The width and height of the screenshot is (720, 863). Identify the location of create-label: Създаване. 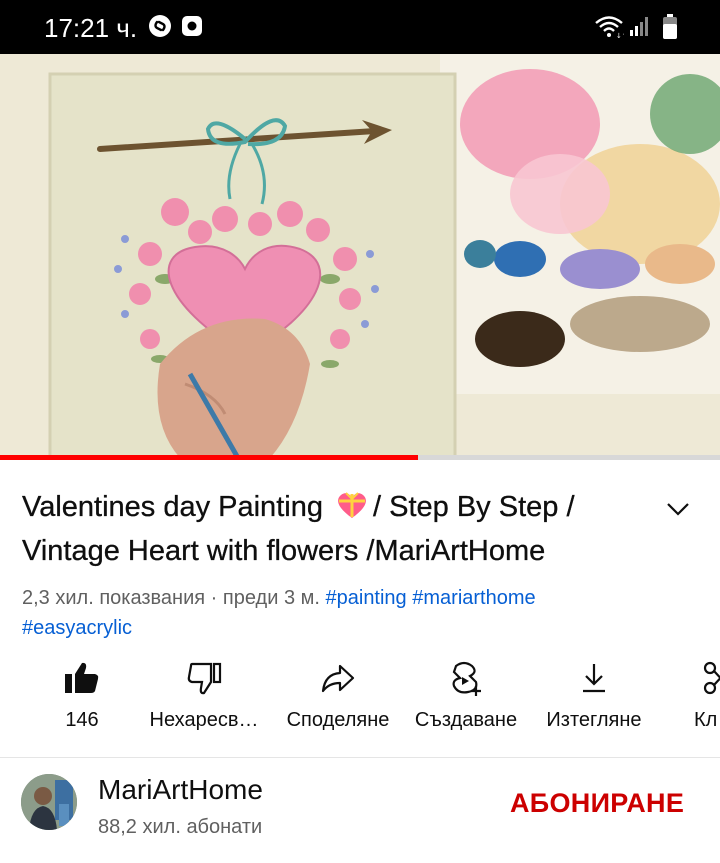
(466, 720).